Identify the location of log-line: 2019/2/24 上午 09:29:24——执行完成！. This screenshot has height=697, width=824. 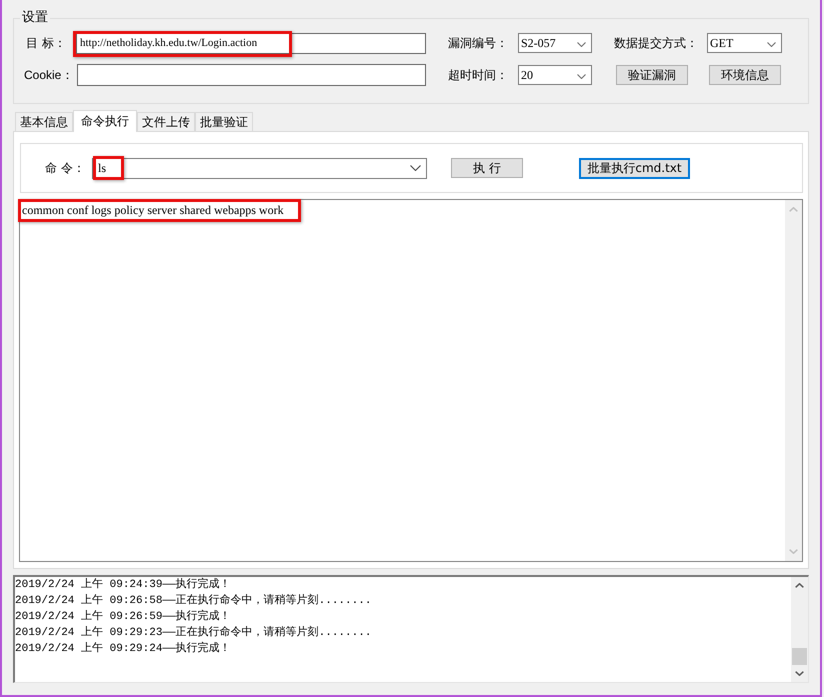
(123, 649).